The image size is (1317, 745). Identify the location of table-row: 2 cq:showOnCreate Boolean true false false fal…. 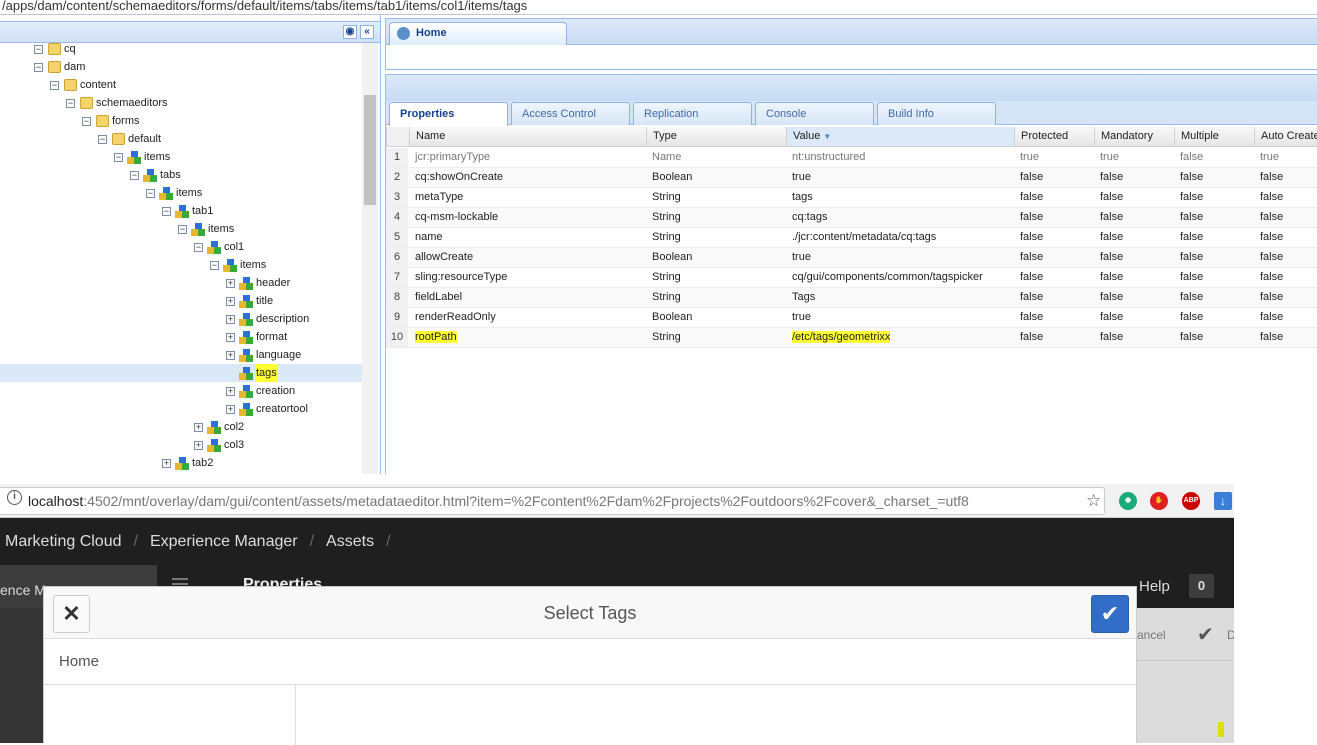
(851, 178).